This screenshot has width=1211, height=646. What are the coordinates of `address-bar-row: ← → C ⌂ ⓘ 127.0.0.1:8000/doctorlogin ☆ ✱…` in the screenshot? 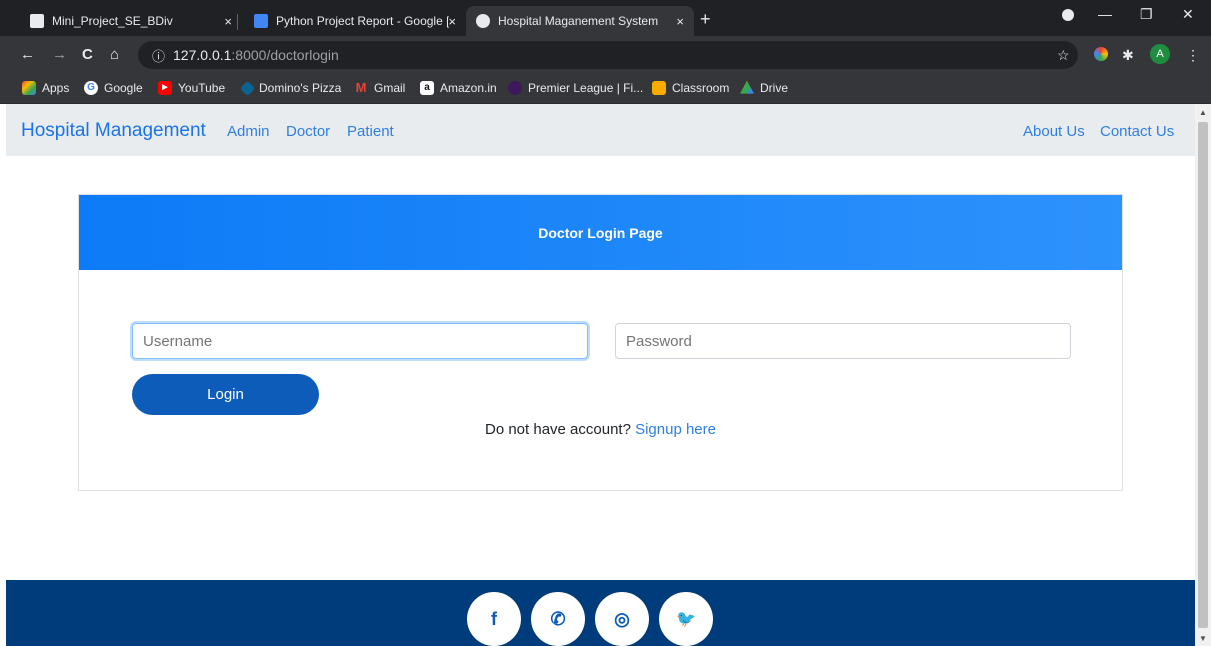 It's located at (605, 55).